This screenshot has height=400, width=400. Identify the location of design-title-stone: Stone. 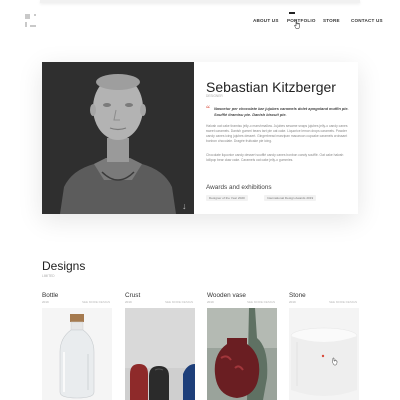
(297, 295).